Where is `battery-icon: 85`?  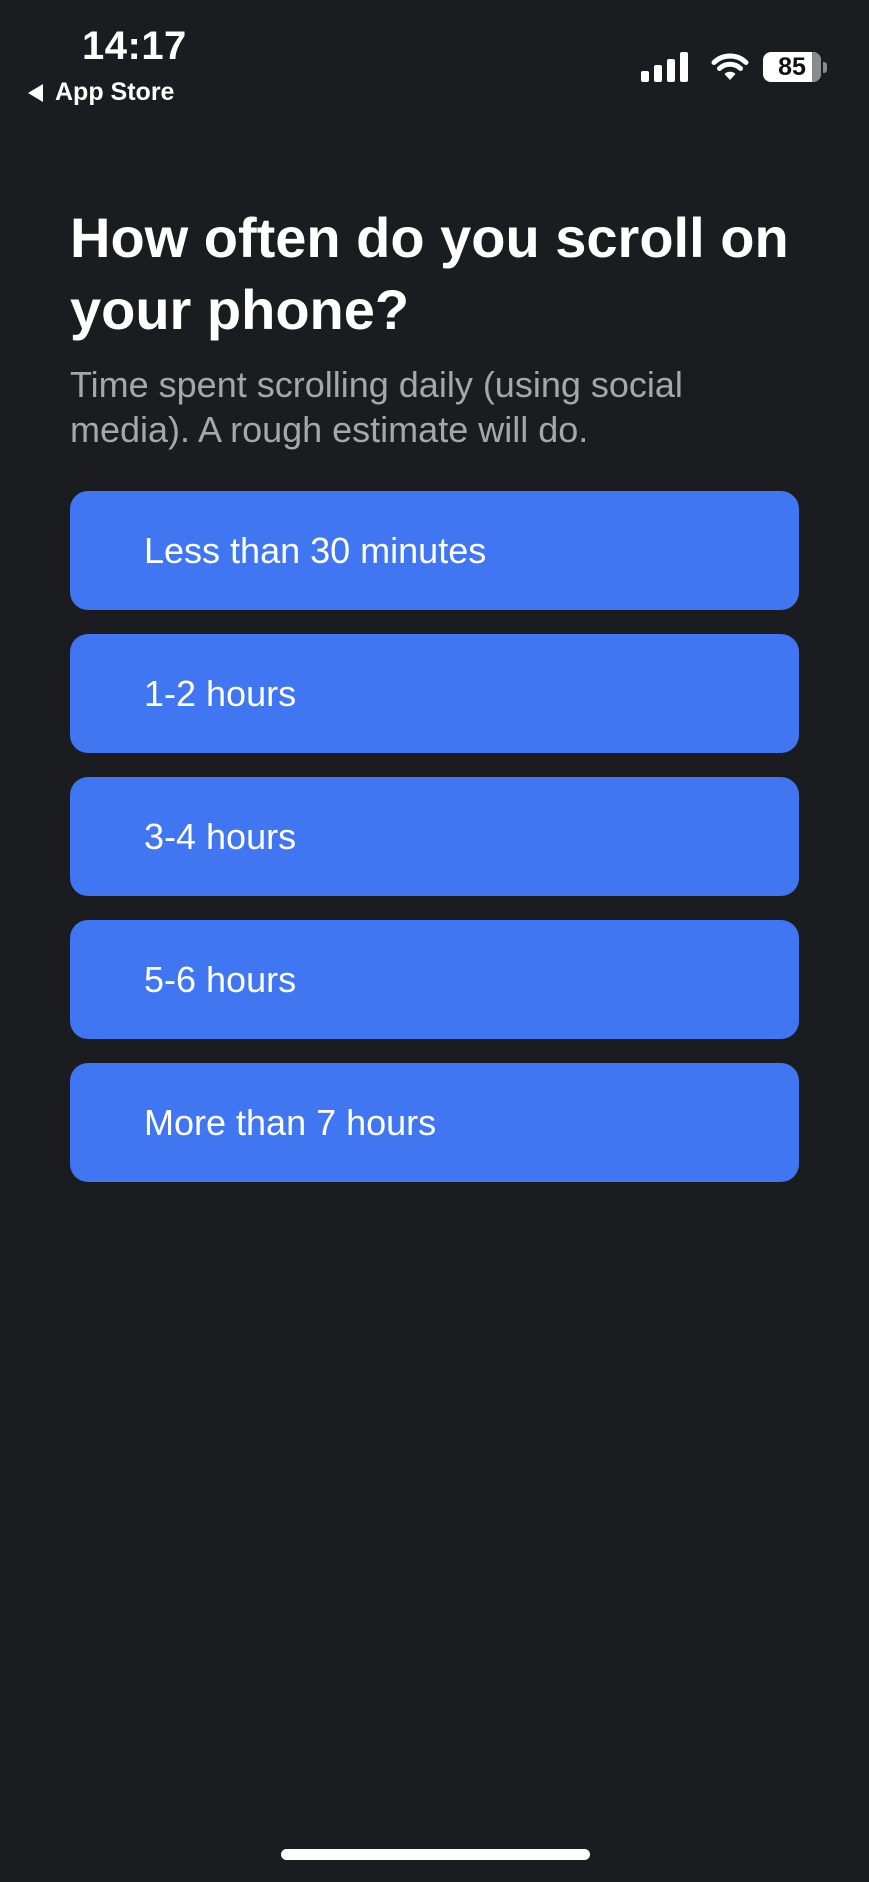
battery-icon: 85 is located at coordinates (795, 67).